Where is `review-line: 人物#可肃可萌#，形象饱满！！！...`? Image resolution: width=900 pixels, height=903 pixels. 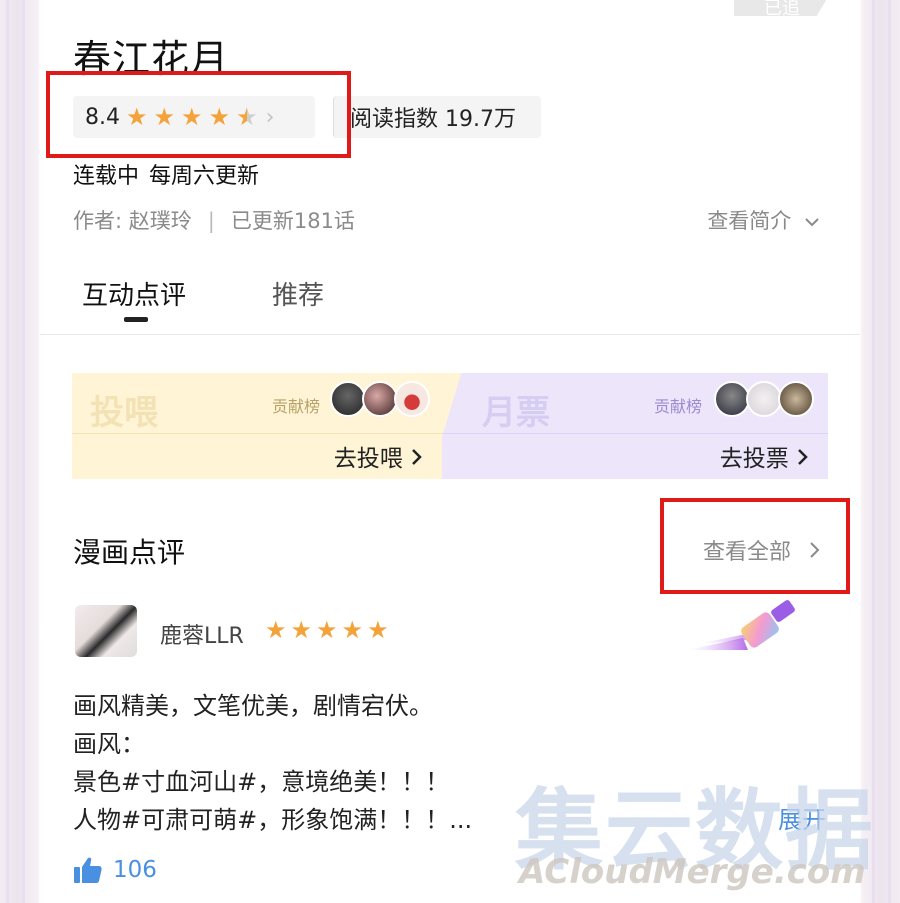 review-line: 人物#可肃可萌#，形象饱满！！！... is located at coordinates (273, 820).